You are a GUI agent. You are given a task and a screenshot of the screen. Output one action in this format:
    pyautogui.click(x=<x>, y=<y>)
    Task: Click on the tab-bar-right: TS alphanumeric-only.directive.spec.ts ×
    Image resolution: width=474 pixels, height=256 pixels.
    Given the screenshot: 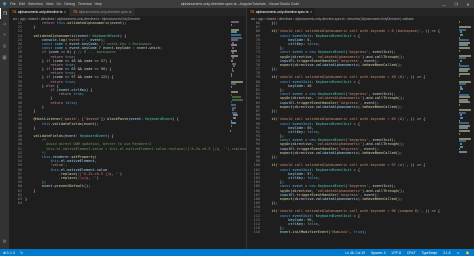 What is the action you would take?
    pyautogui.click(x=360, y=12)
    